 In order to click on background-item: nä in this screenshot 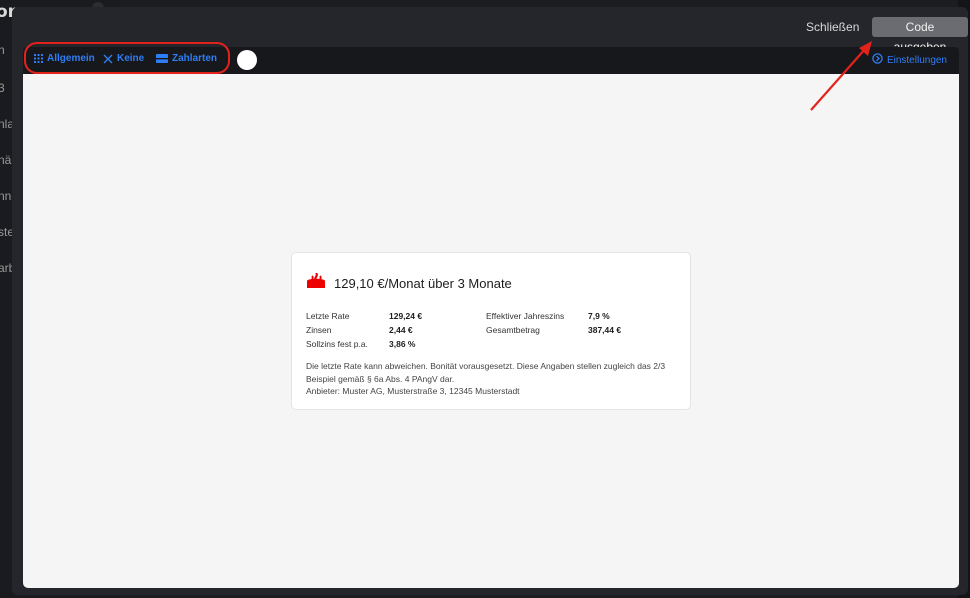, I will do `click(6, 160)`.